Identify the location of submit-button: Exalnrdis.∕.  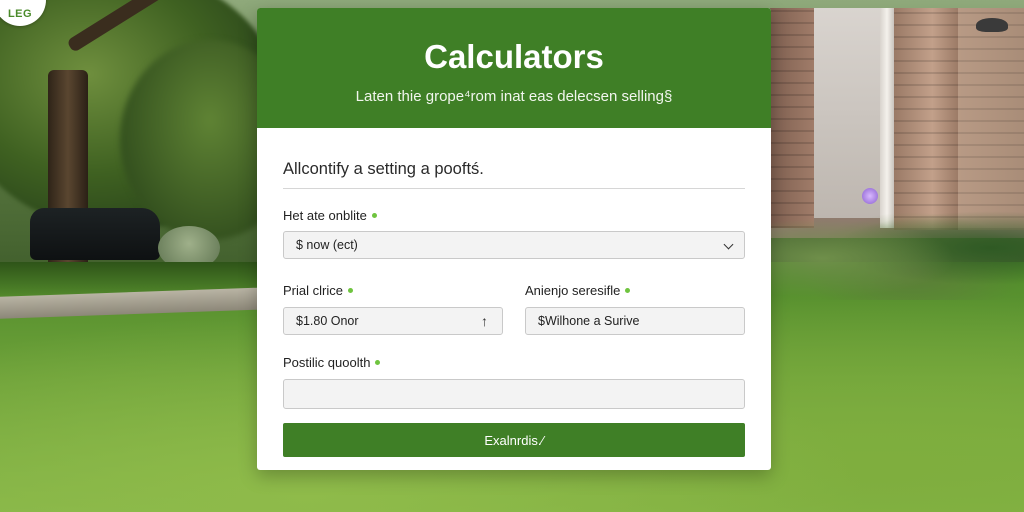
(514, 440).